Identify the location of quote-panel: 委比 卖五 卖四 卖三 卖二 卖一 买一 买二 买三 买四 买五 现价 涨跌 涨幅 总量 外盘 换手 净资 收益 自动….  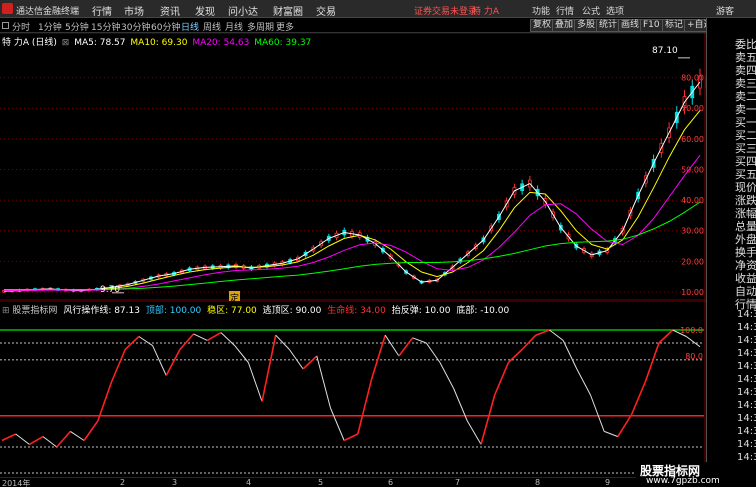
(731, 252).